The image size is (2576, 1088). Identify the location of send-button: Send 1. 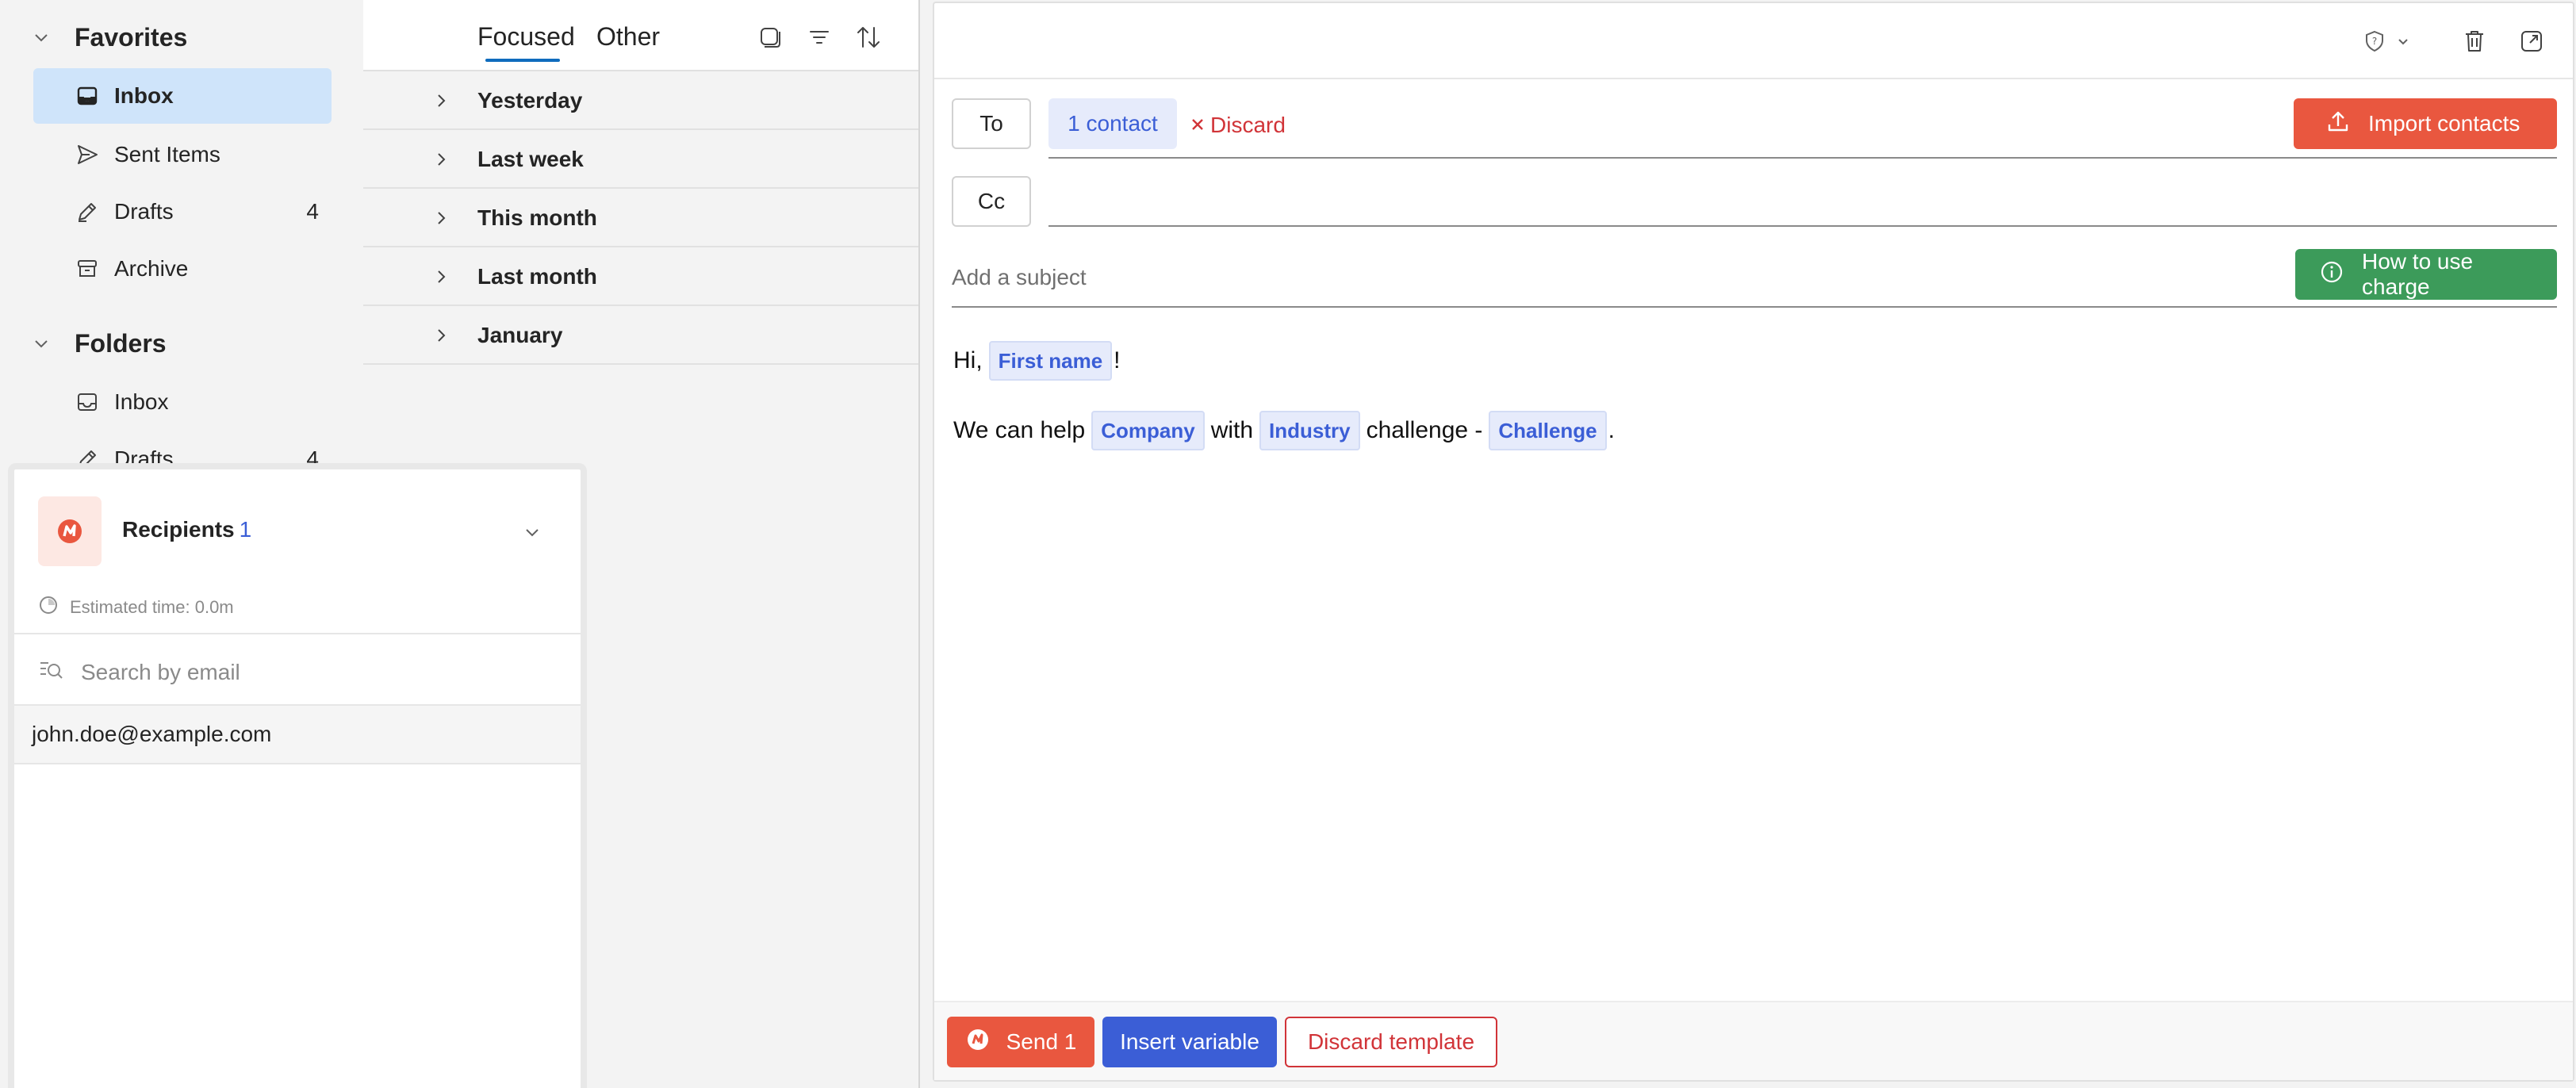
(1021, 1042).